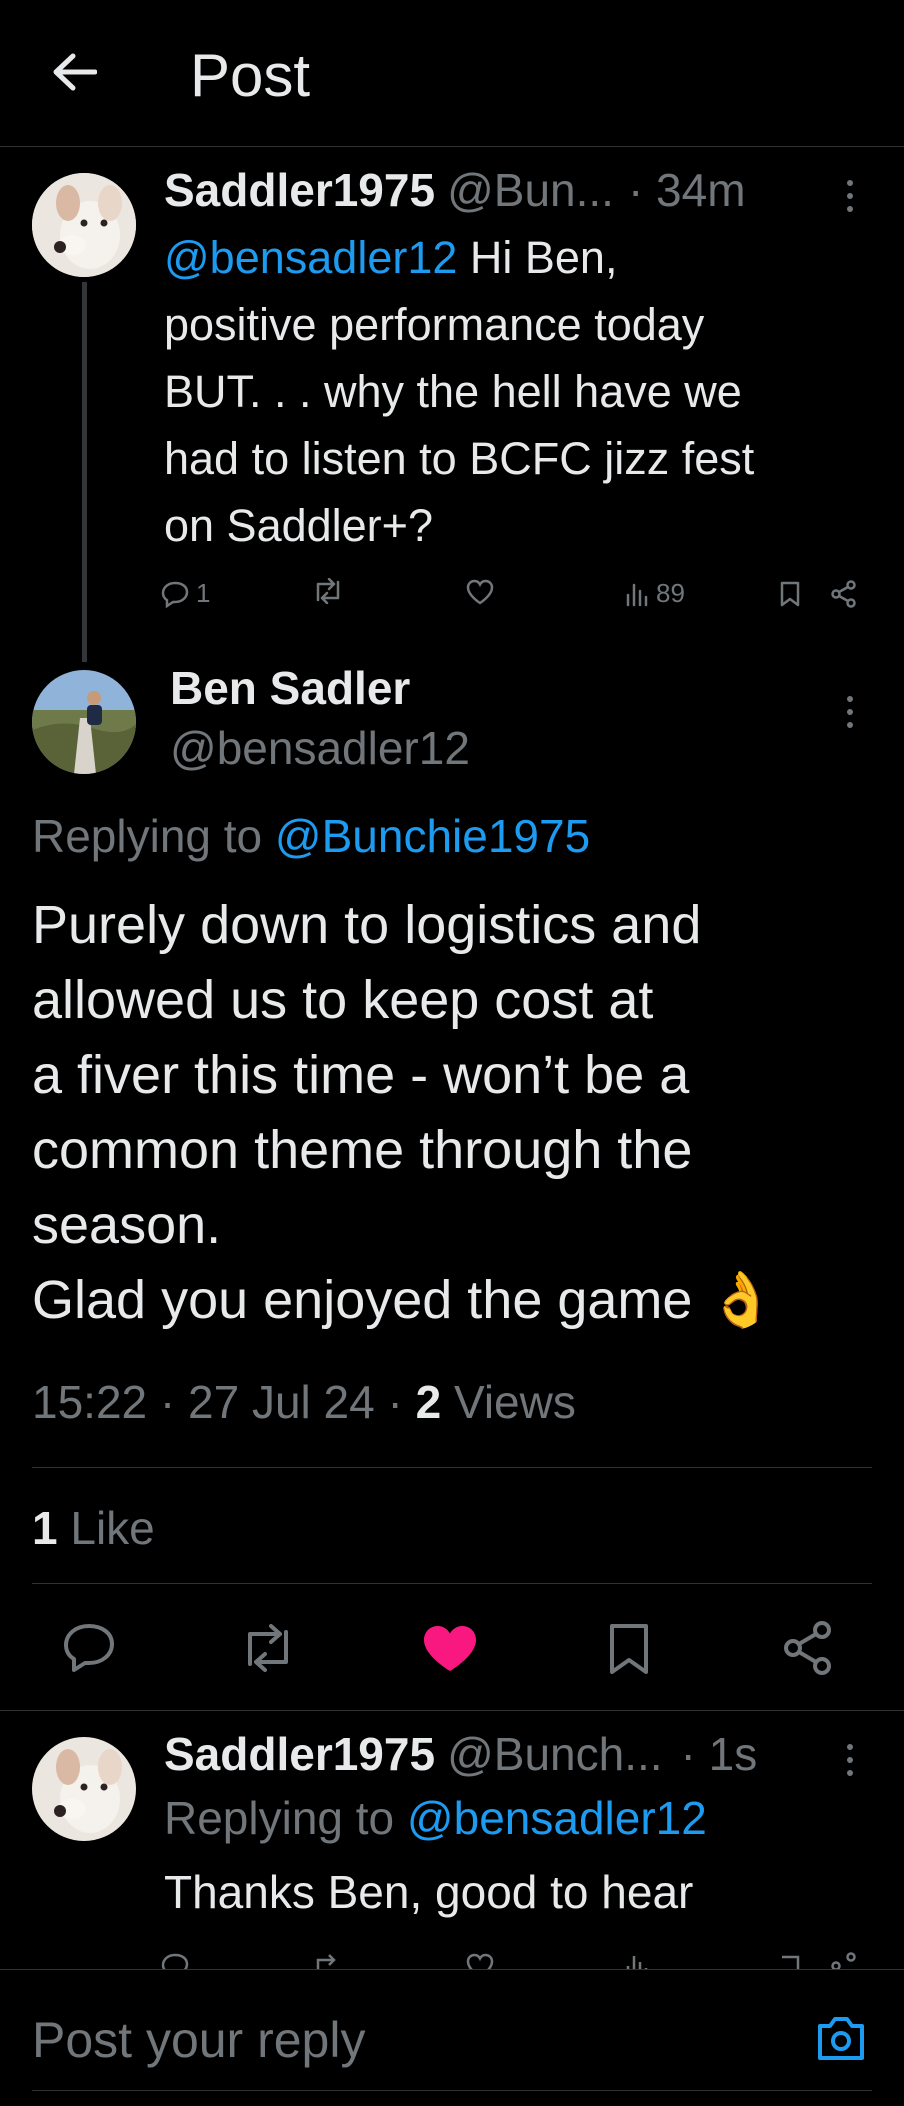 The width and height of the screenshot is (904, 2106). What do you see at coordinates (112, 1528) in the screenshot?
I see `likes-label: Like` at bounding box center [112, 1528].